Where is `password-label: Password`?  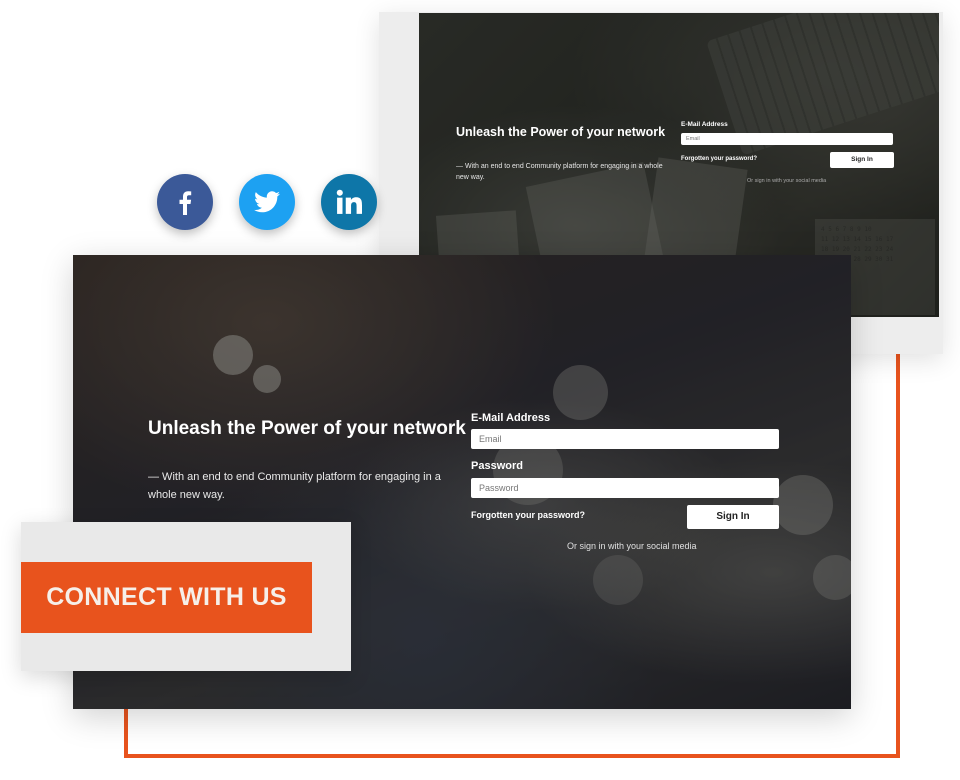 password-label: Password is located at coordinates (497, 466).